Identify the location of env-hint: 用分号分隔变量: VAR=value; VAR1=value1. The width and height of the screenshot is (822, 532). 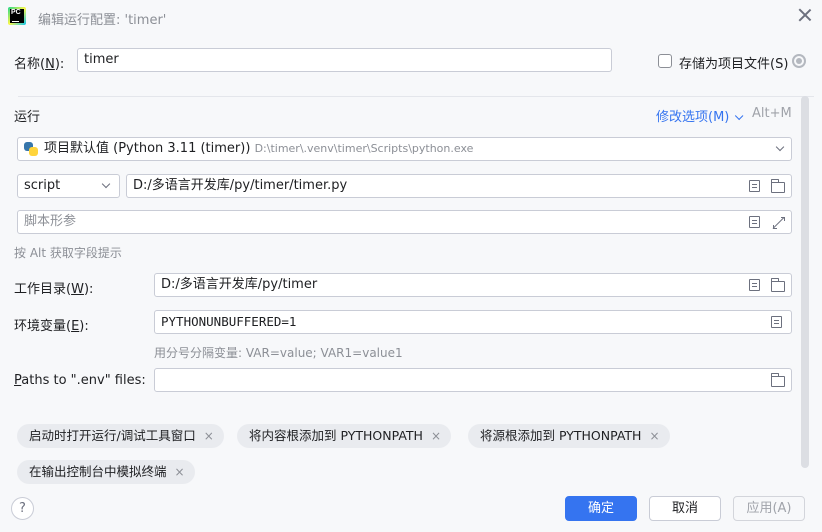
(278, 353).